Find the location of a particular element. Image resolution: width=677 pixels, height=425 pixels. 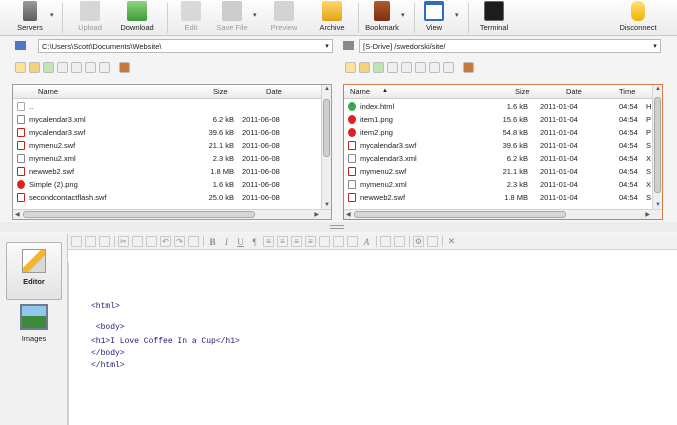

download-button: Download is located at coordinates (137, 18).